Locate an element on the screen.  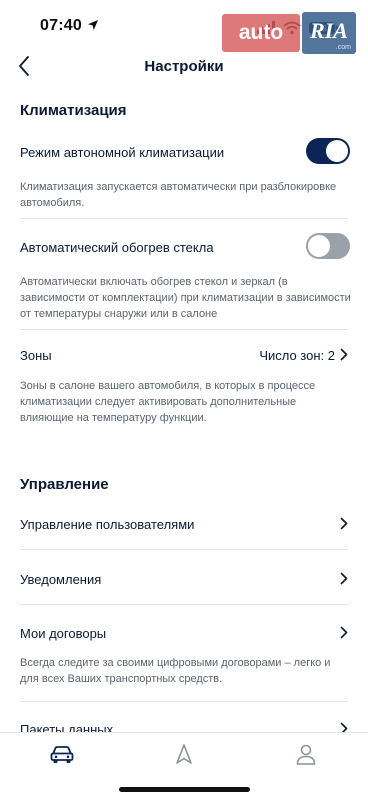
status-time: 07:40 is located at coordinates (61, 25).